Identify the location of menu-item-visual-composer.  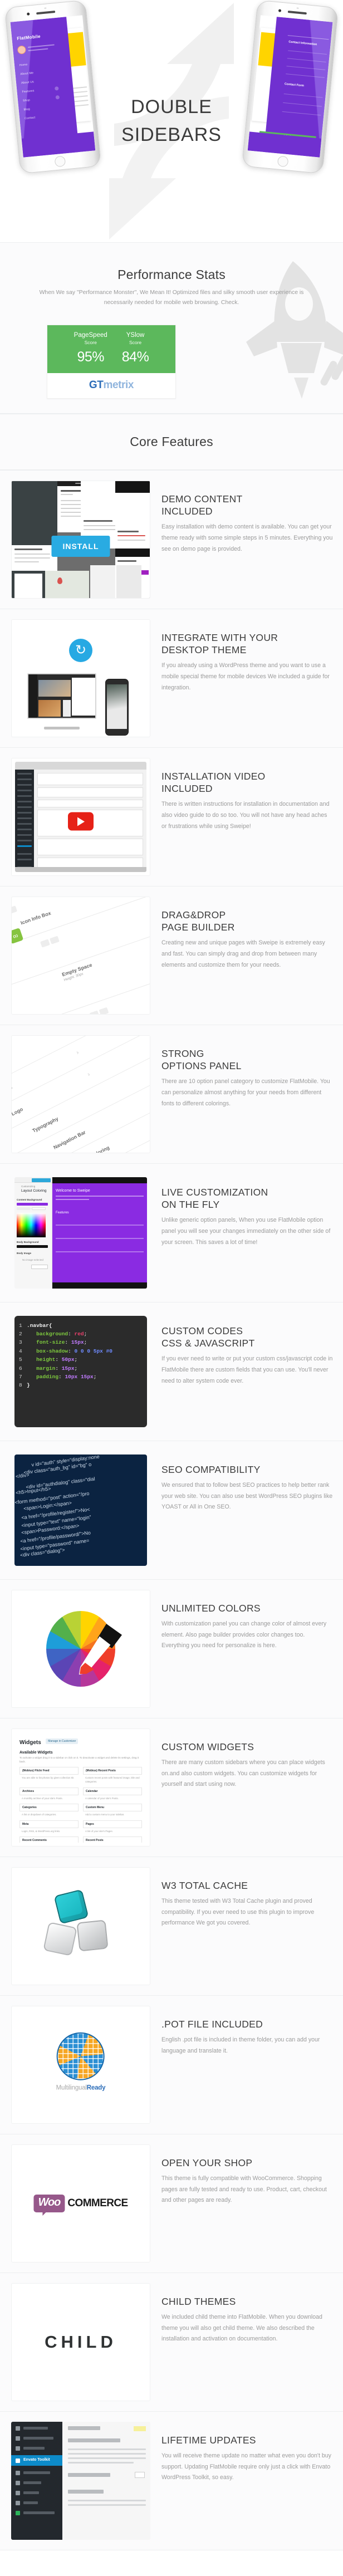
(39, 2512).